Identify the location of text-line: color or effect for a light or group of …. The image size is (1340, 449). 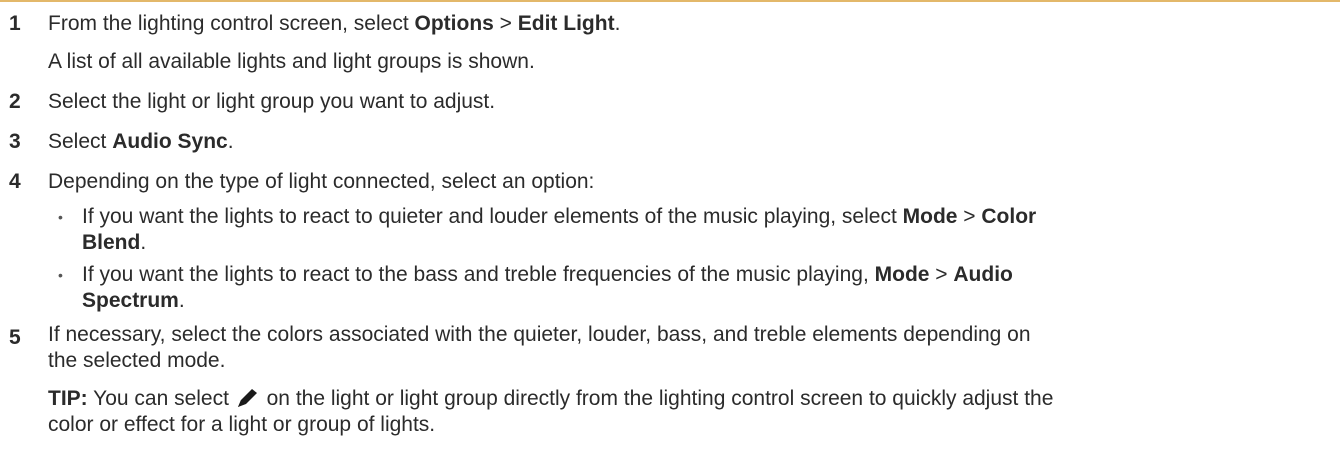
(242, 424).